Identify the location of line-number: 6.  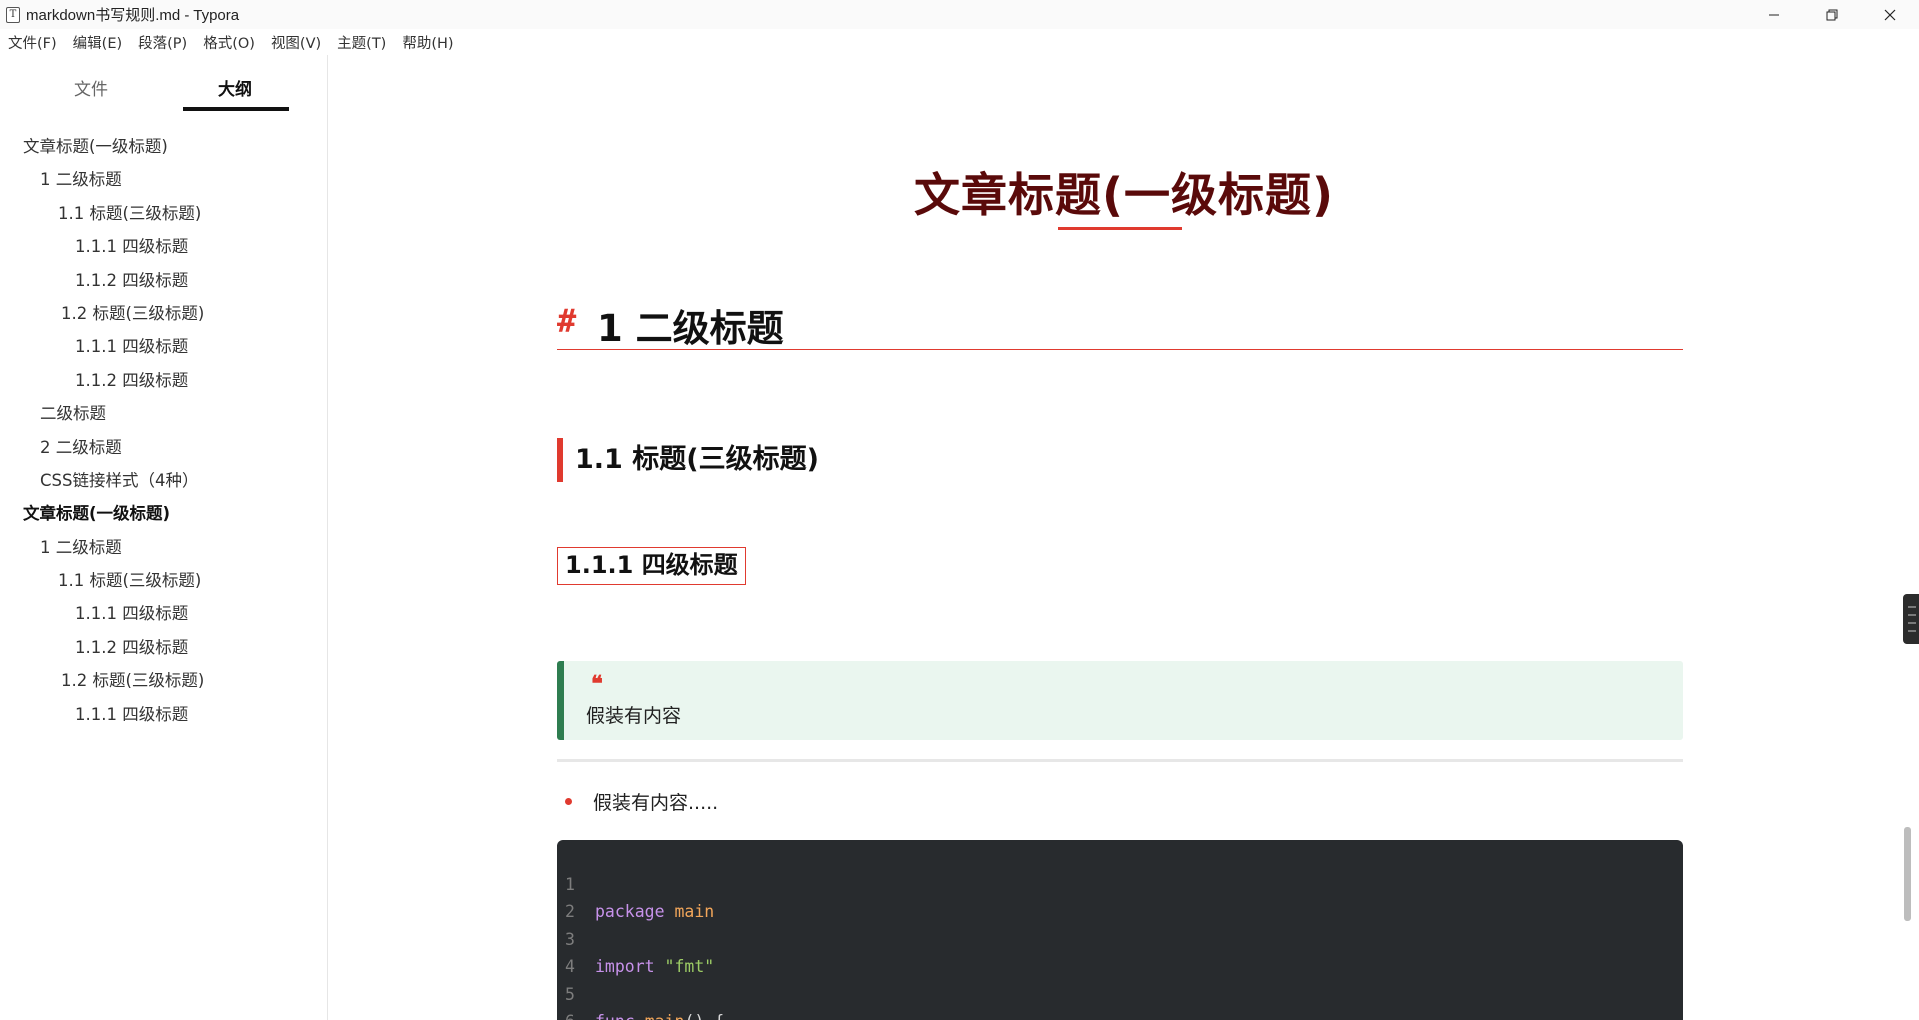
(575, 1014).